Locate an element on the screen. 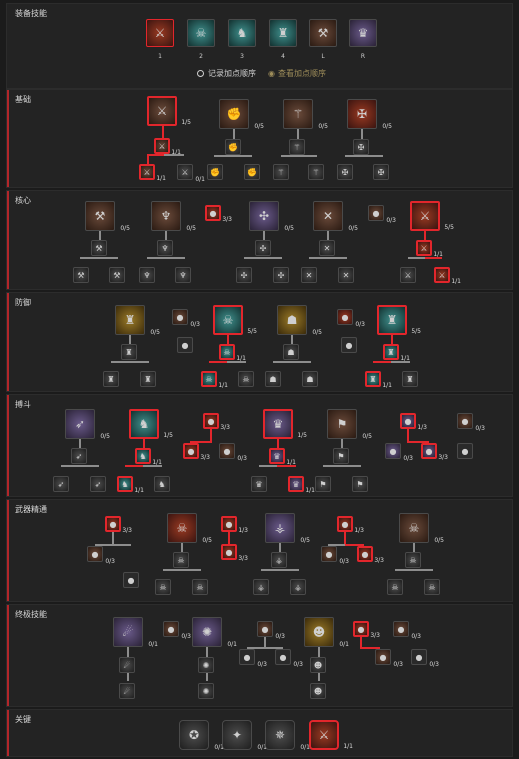  skill-ult-passive-8: ● 0/3 is located at coordinates (425, 658).